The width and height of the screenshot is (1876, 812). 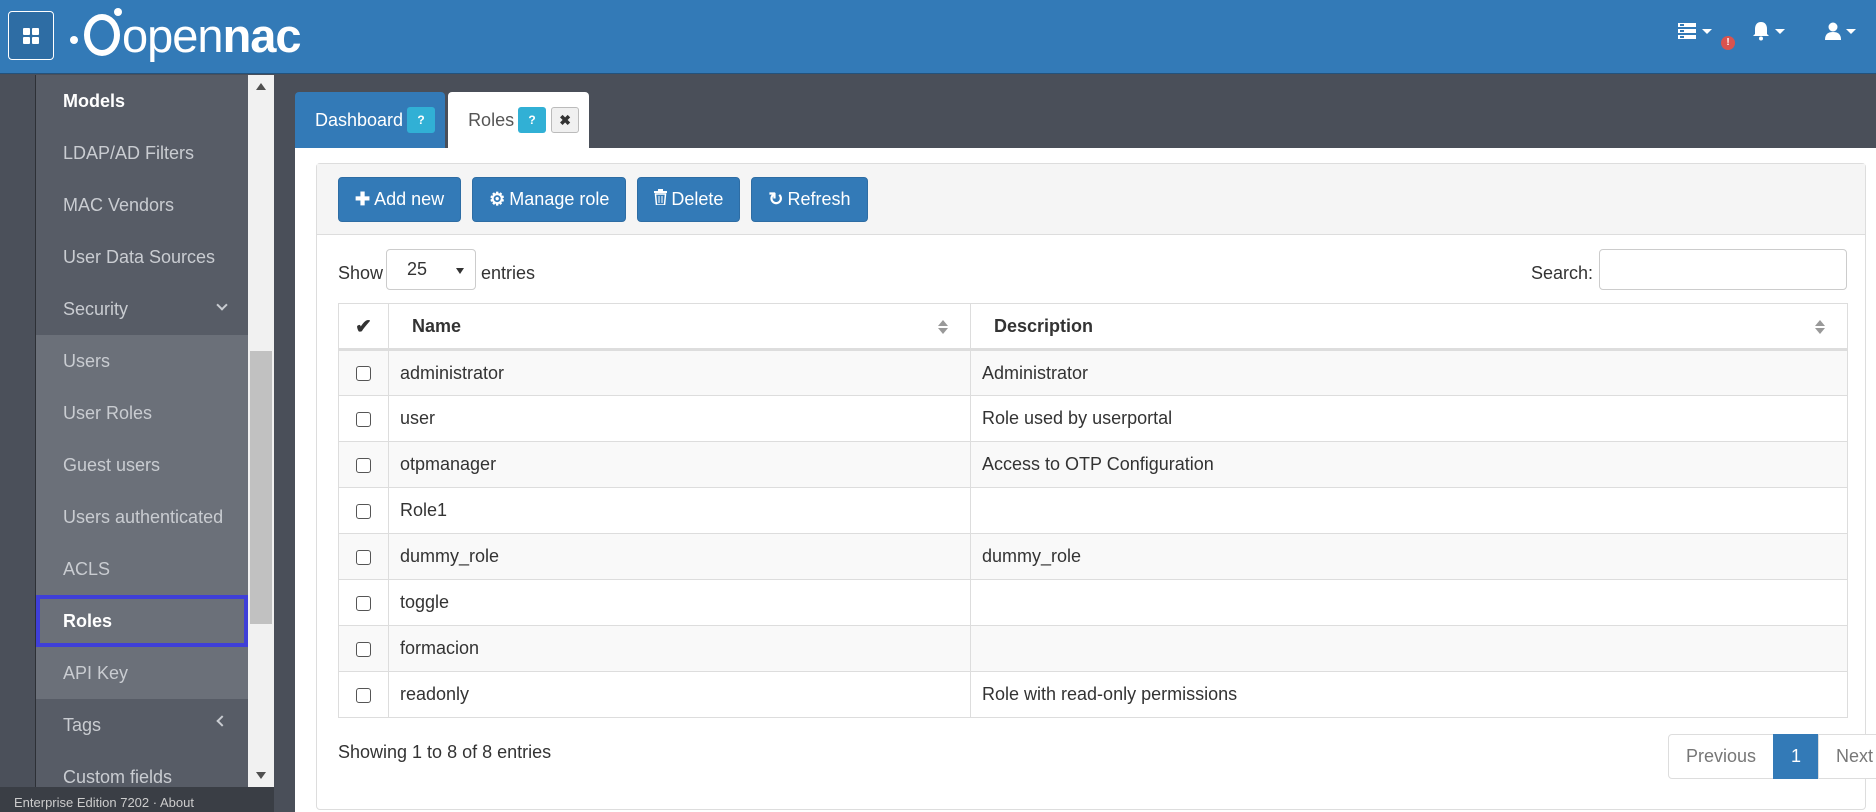 I want to click on alert-icon: !, so click(x=1728, y=43).